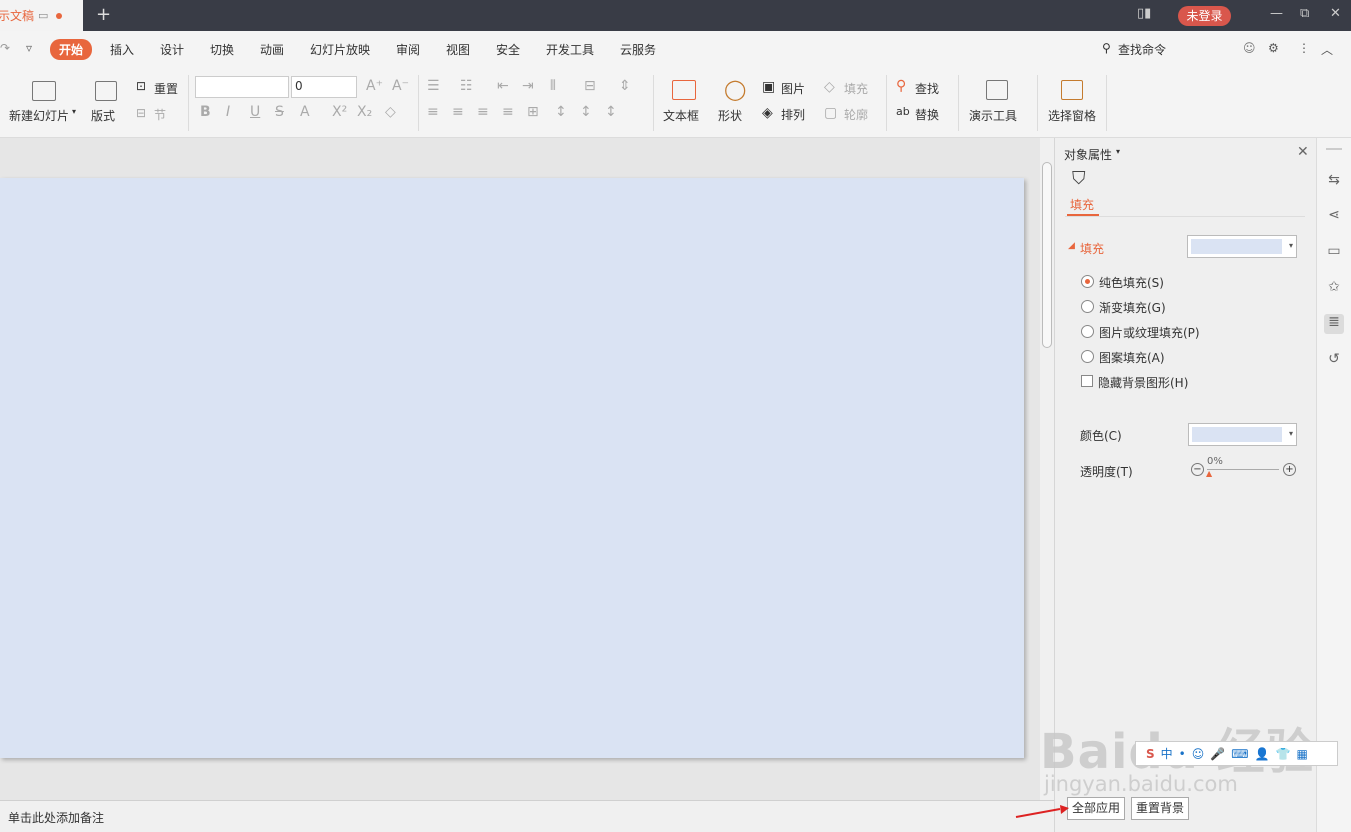  I want to click on pin-icon: ✩, so click(1334, 289).